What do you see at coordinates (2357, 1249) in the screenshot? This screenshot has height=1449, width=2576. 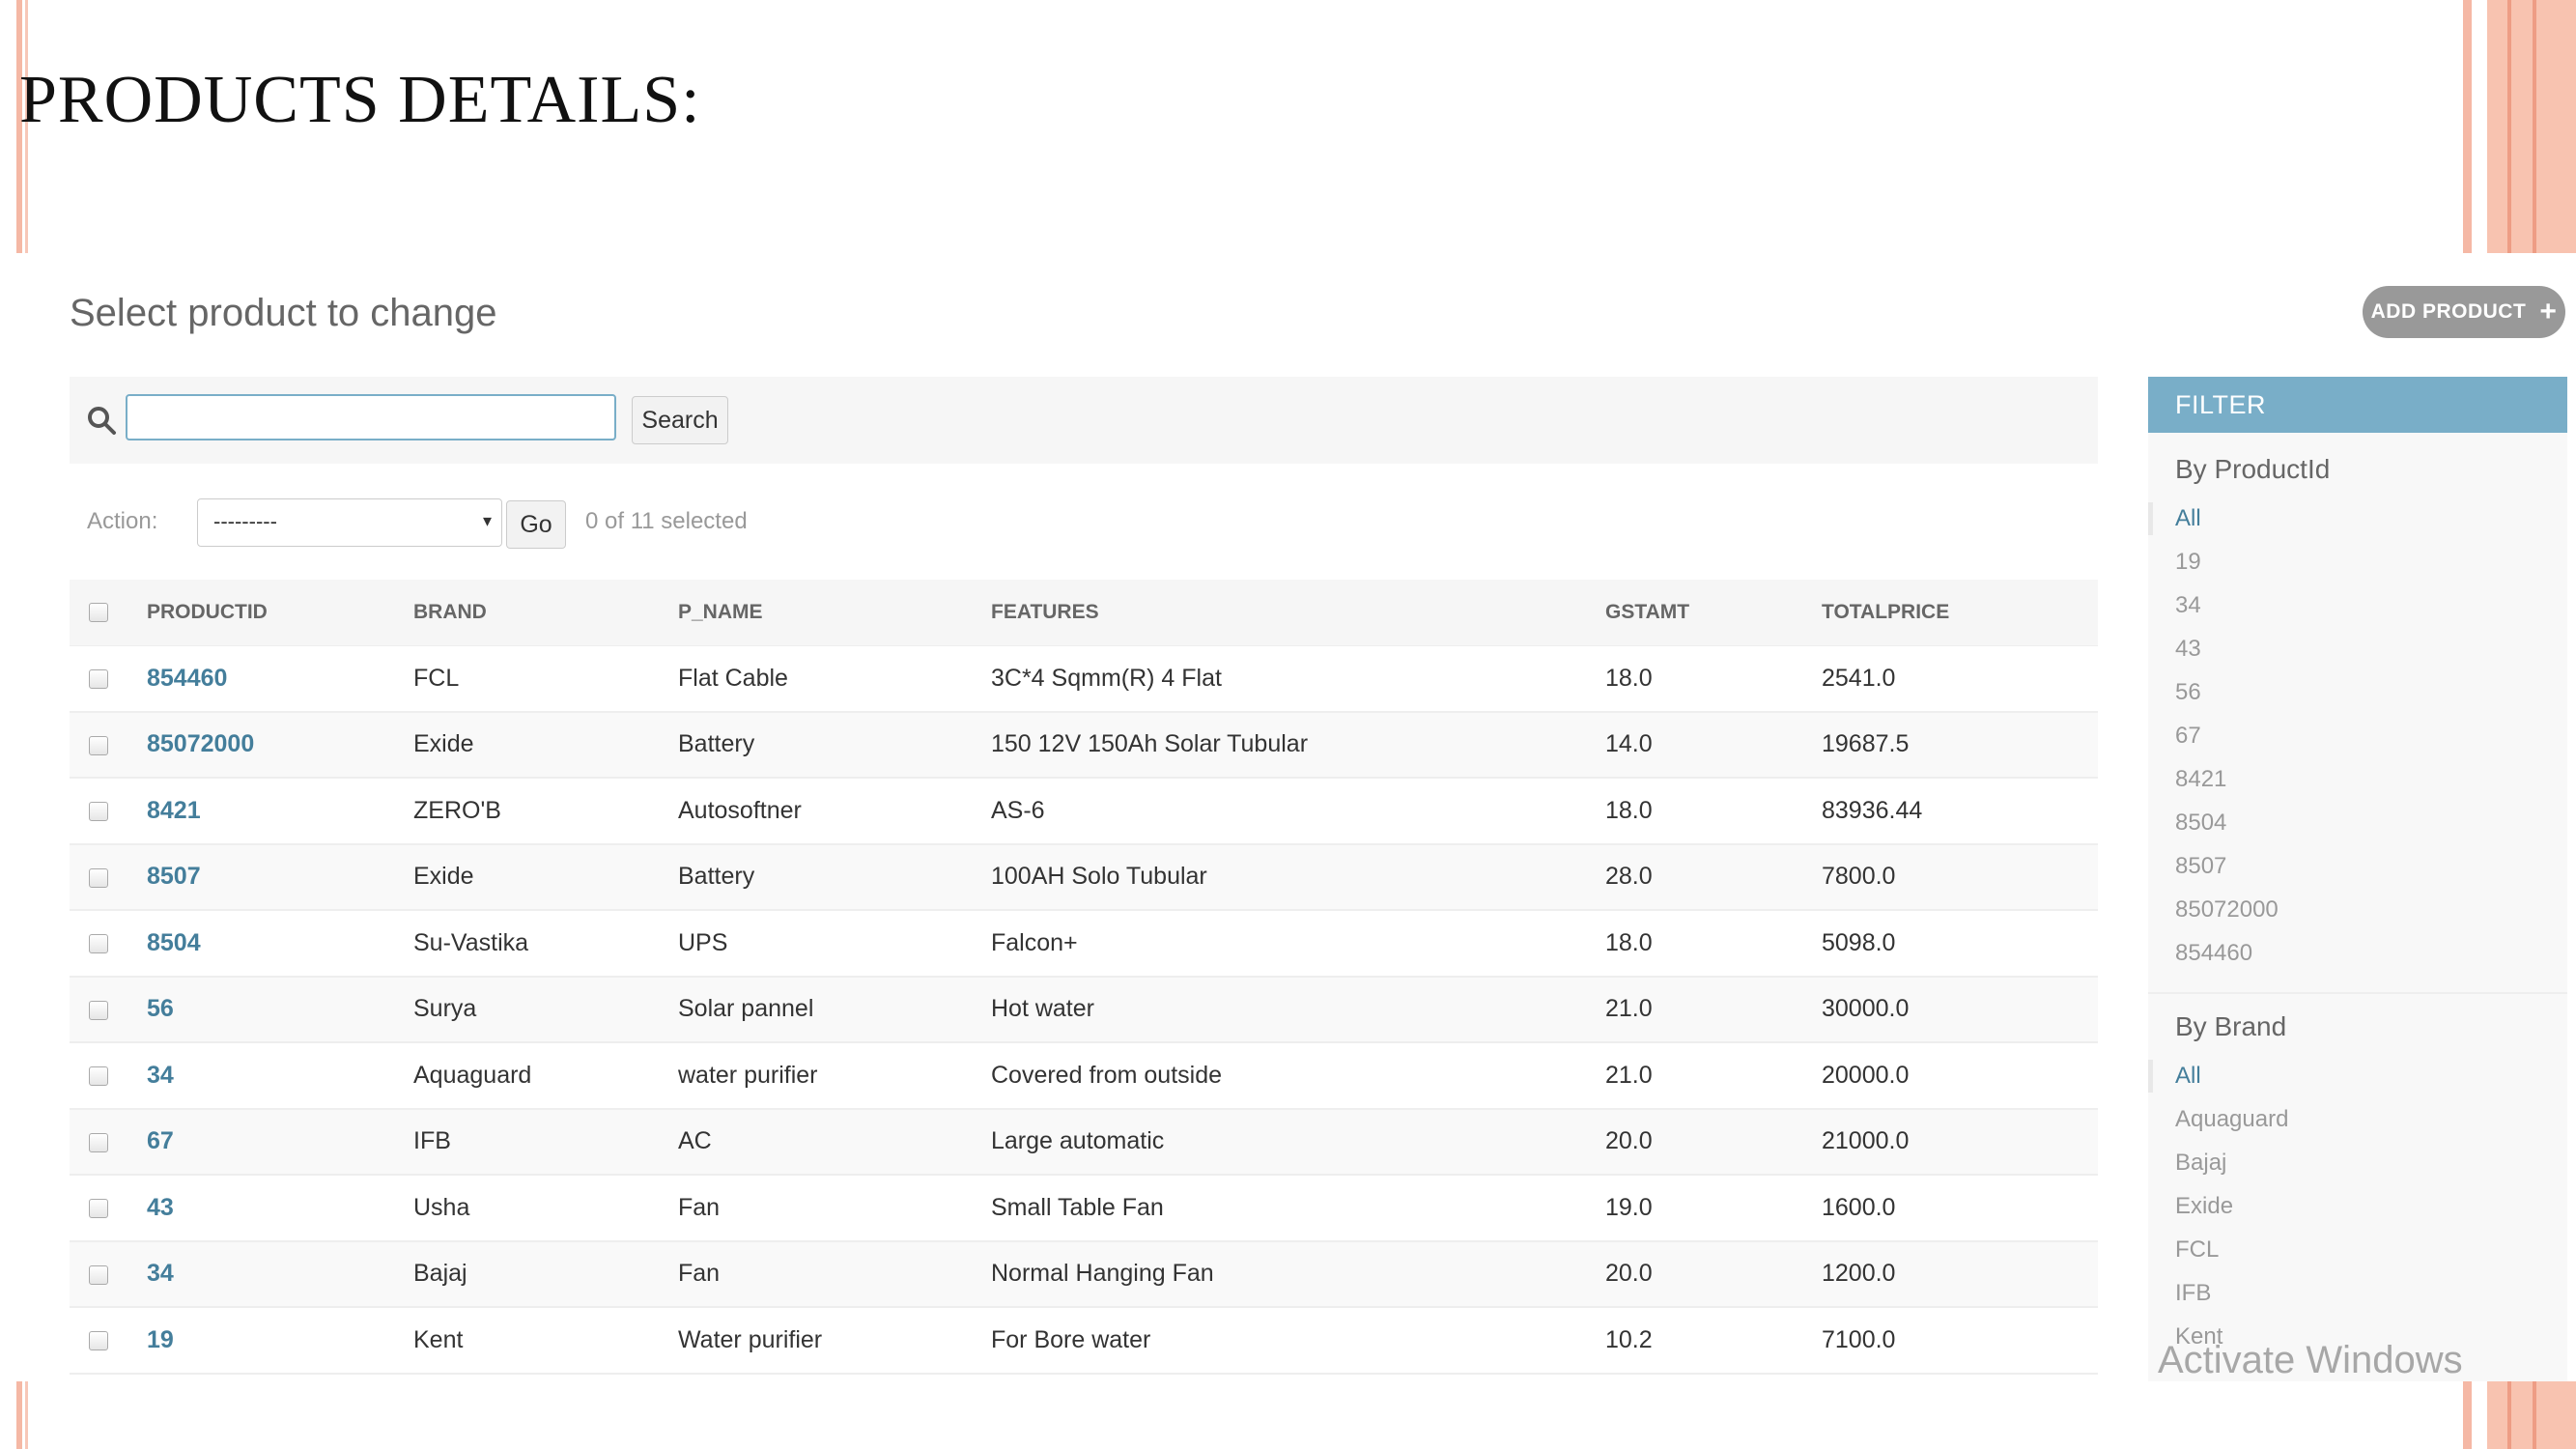 I see `filter-item: FCL` at bounding box center [2357, 1249].